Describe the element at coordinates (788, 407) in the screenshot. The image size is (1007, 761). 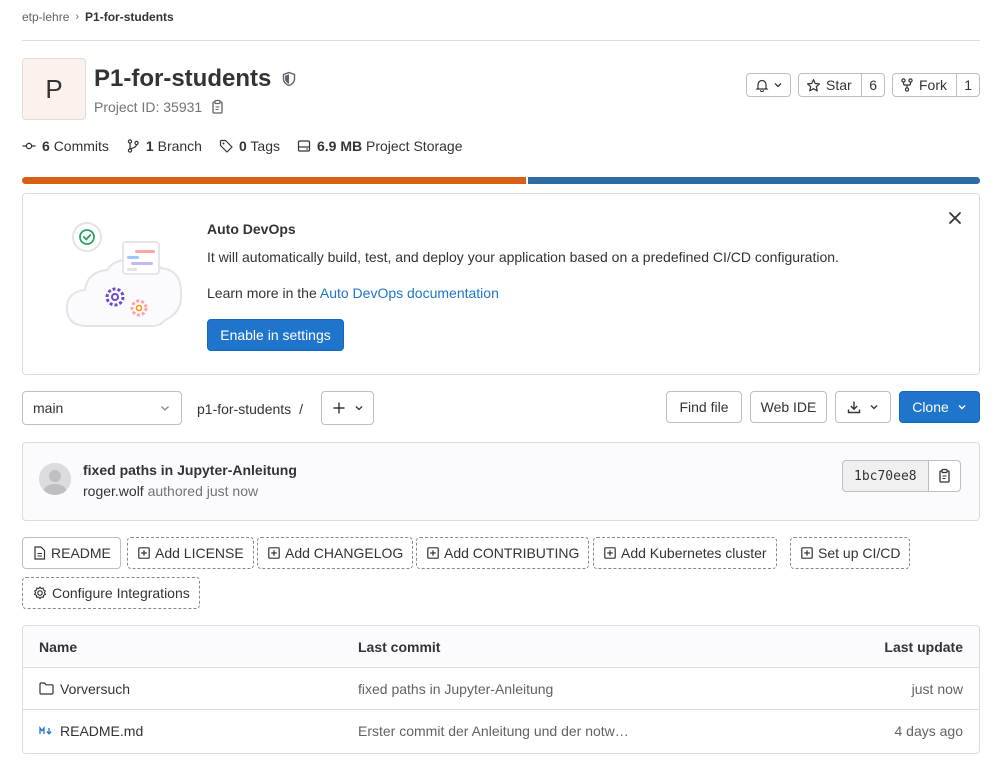
I see `web-ide-button: Web IDE` at that location.